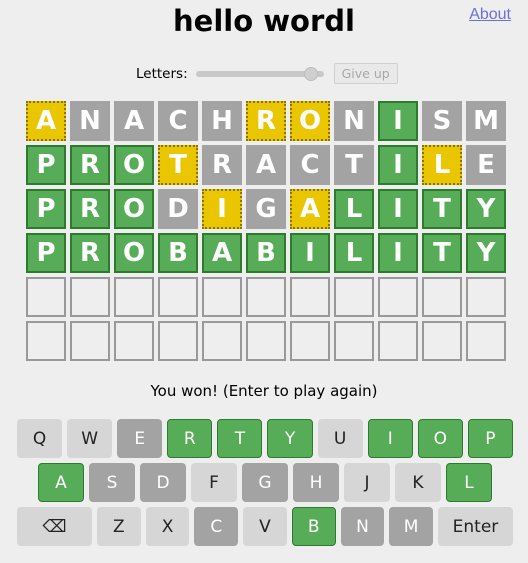 The image size is (528, 563). Describe the element at coordinates (486, 165) in the screenshot. I see `board-tile: E` at that location.